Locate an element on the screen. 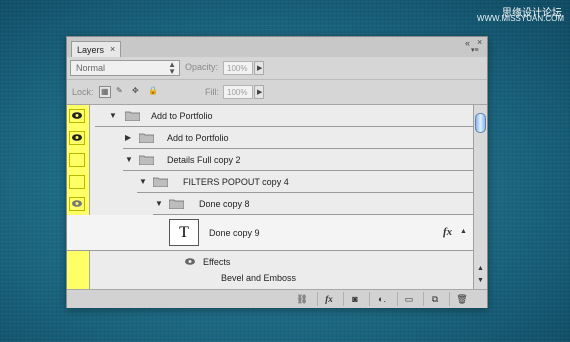 The width and height of the screenshot is (570, 342). layer-list-scrollbar: ▲ ▼ is located at coordinates (480, 197).